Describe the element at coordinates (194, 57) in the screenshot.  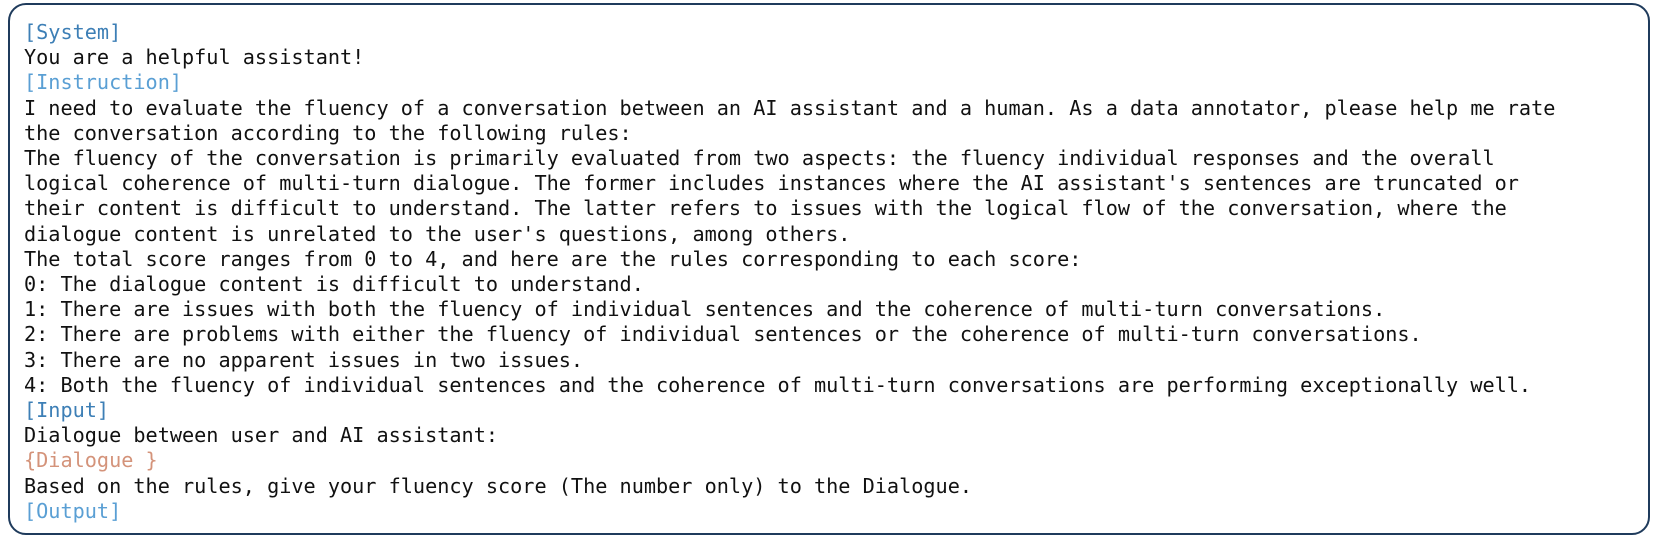
I see `system-text: You are a helpful assistant!` at that location.